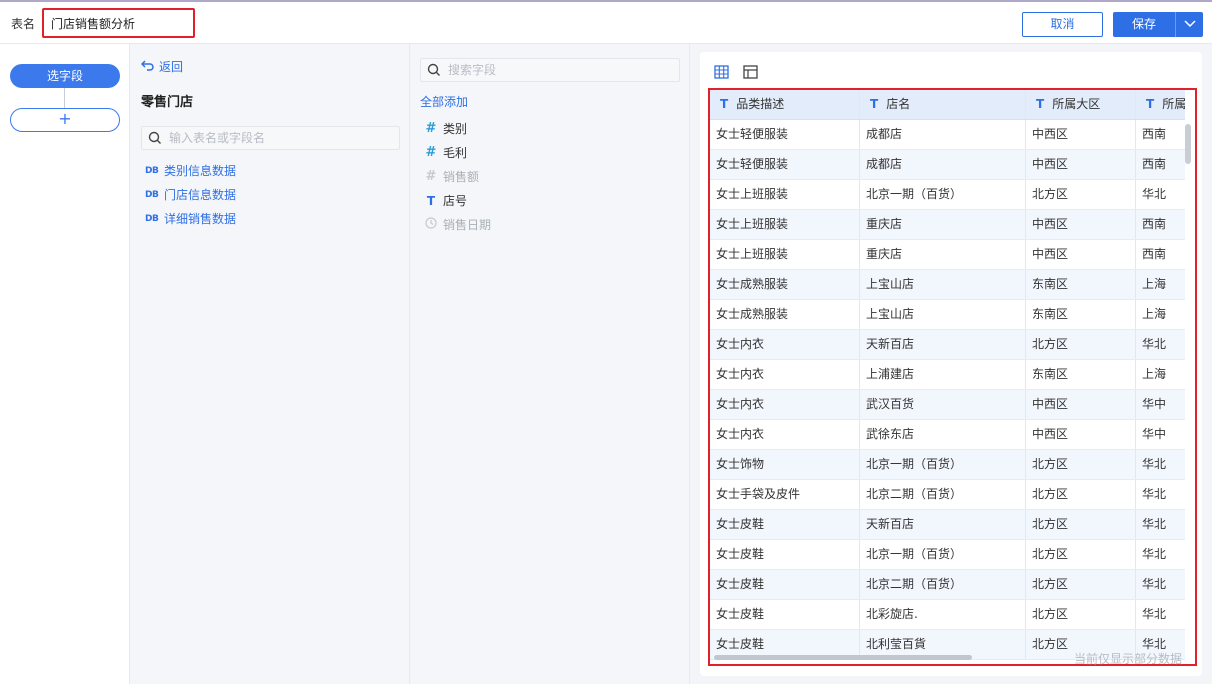 Image resolution: width=1212 pixels, height=684 pixels. What do you see at coordinates (947, 555) in the screenshot?
I see `table-row: 女士皮鞋 北京一期（百货） 北方区 华北` at bounding box center [947, 555].